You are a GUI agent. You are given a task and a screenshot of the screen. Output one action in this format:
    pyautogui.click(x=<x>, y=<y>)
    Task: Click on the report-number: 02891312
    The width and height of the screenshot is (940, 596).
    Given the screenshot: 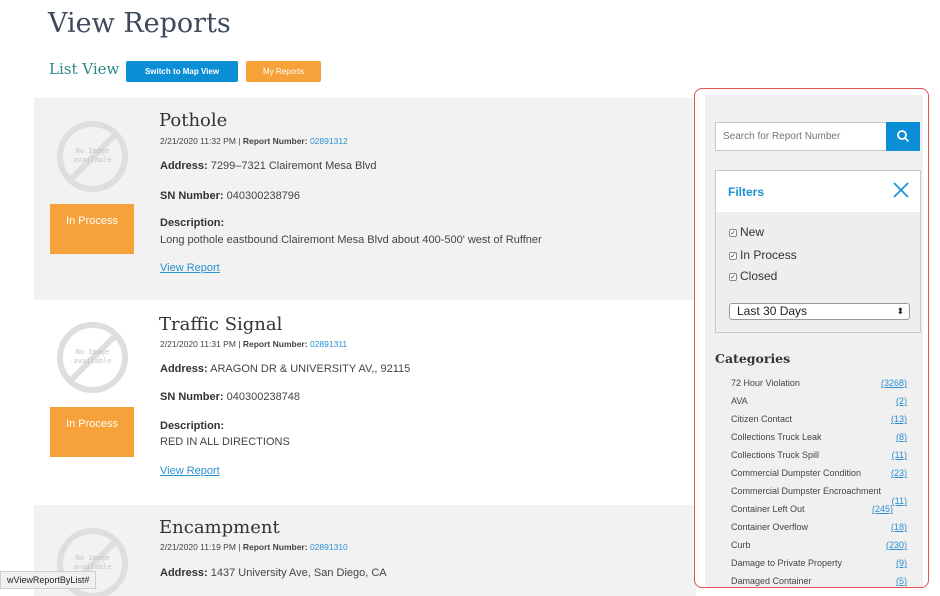 What is the action you would take?
    pyautogui.click(x=329, y=141)
    